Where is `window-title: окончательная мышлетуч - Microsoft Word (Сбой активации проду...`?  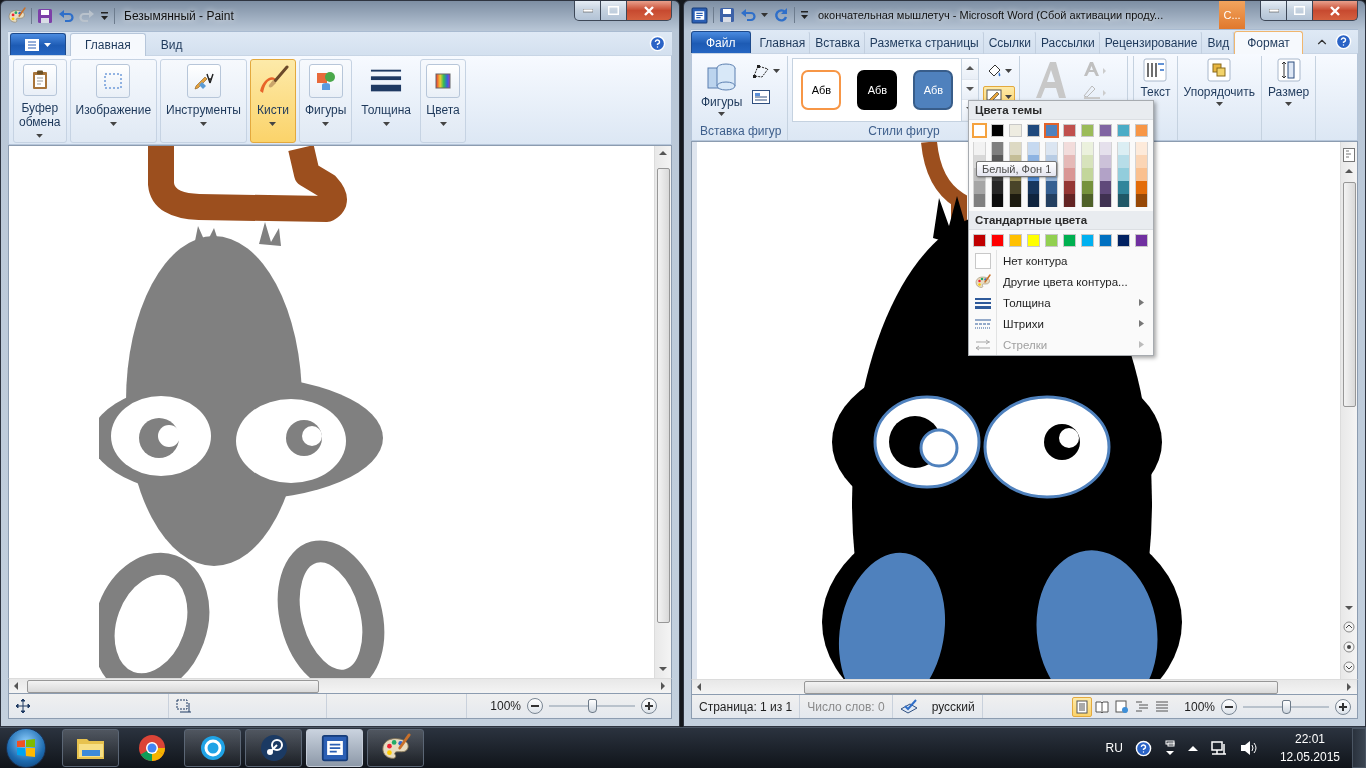
window-title: окончательная мышлетуч - Microsoft Word (Сбой активации проду... is located at coordinates (991, 15).